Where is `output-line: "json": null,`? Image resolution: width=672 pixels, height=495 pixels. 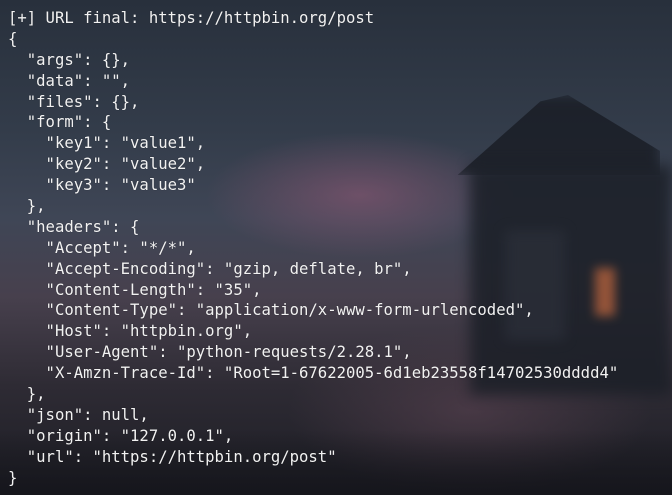 output-line: "json": null, is located at coordinates (78, 414).